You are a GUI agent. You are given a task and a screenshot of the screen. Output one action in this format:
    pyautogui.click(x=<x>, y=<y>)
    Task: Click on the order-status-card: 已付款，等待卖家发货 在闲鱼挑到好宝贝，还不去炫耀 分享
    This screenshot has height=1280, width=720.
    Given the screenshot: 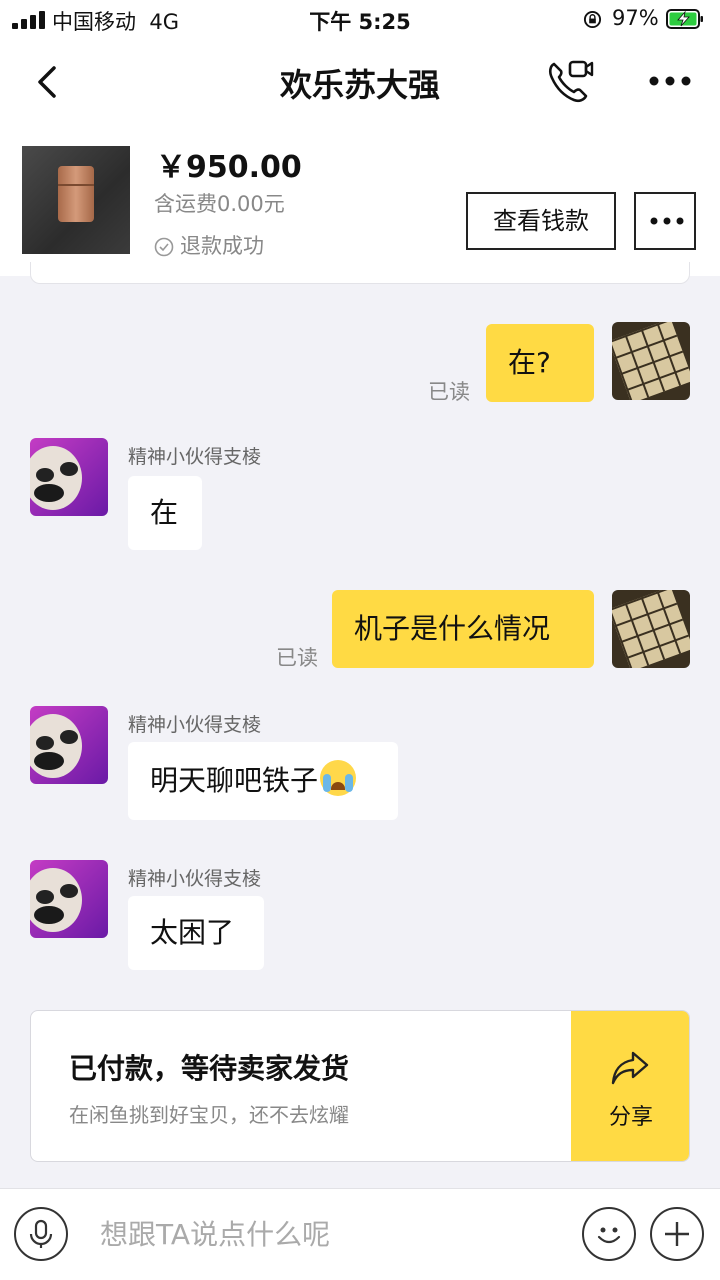 What is the action you would take?
    pyautogui.click(x=360, y=1086)
    